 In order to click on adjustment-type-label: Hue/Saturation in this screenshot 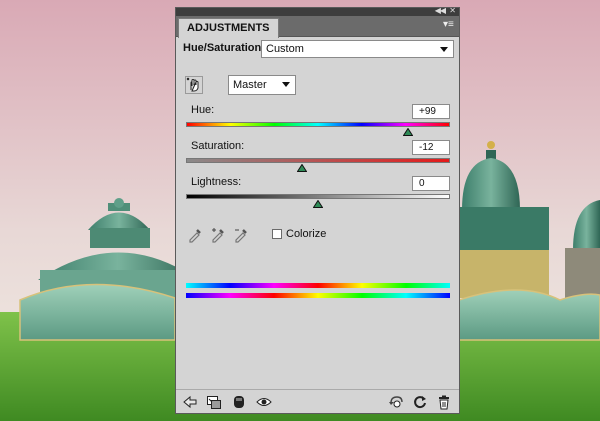, I will do `click(222, 48)`.